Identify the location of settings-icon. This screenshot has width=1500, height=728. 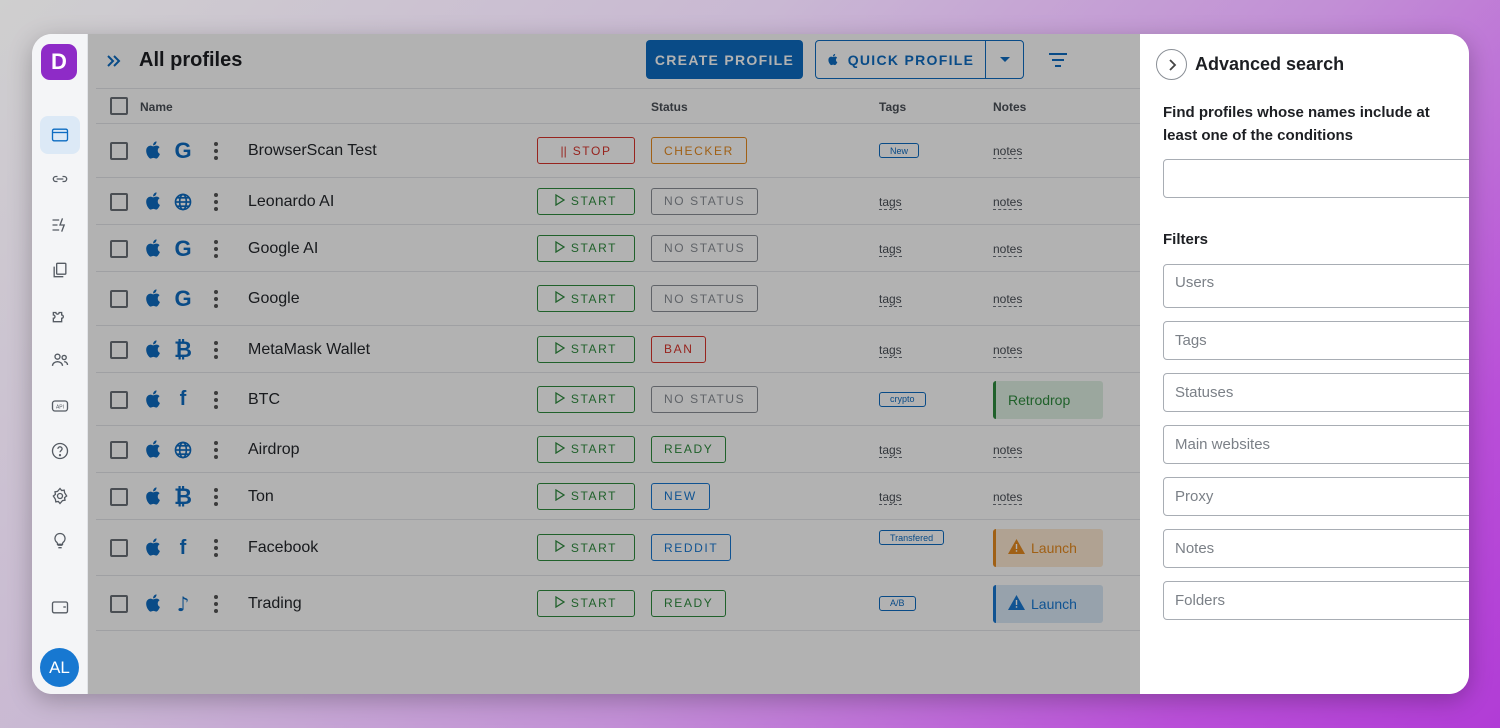
(60, 496).